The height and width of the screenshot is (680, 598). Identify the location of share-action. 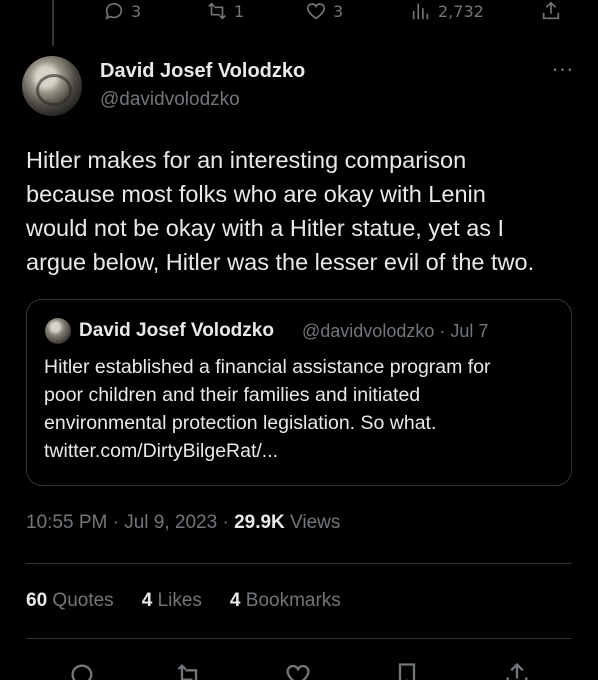
(551, 11).